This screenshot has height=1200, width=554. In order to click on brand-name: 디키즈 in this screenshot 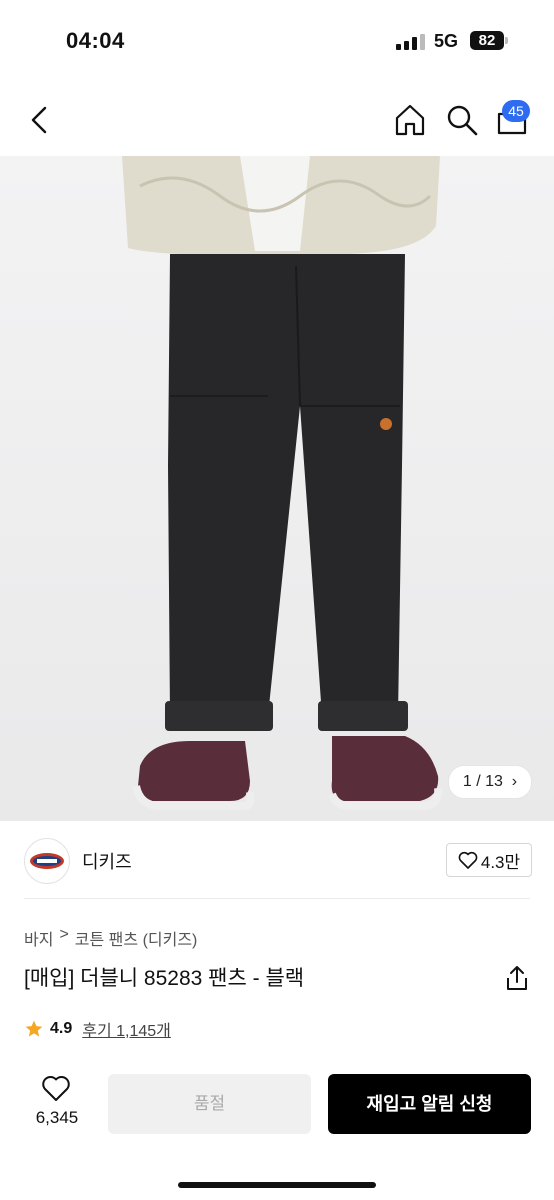, I will do `click(107, 861)`.